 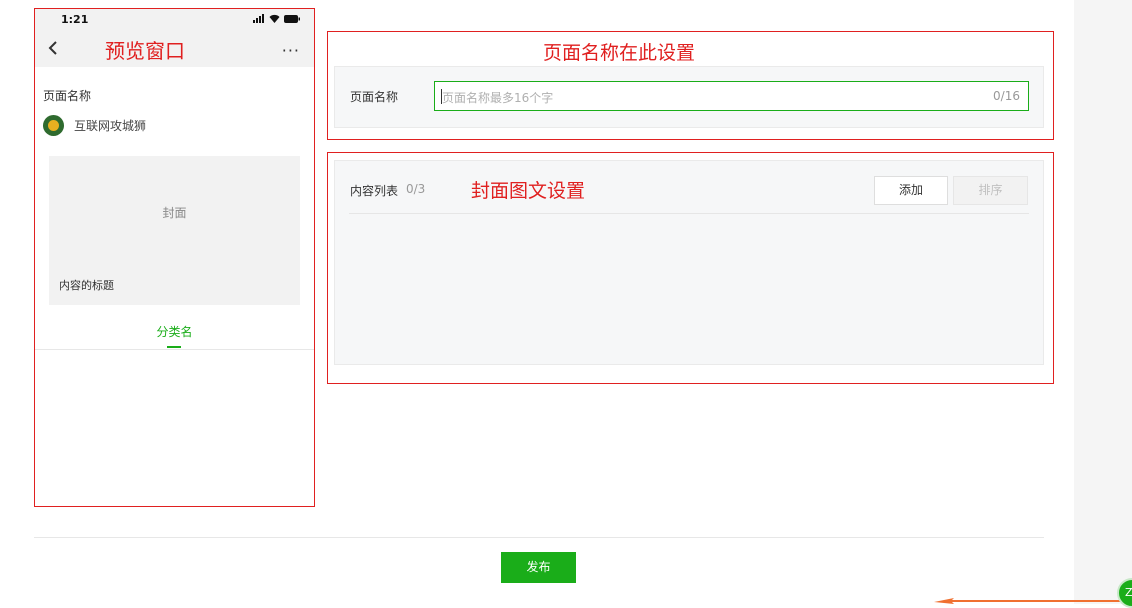 What do you see at coordinates (110, 126) in the screenshot?
I see `account-name: 互联网攻城狮` at bounding box center [110, 126].